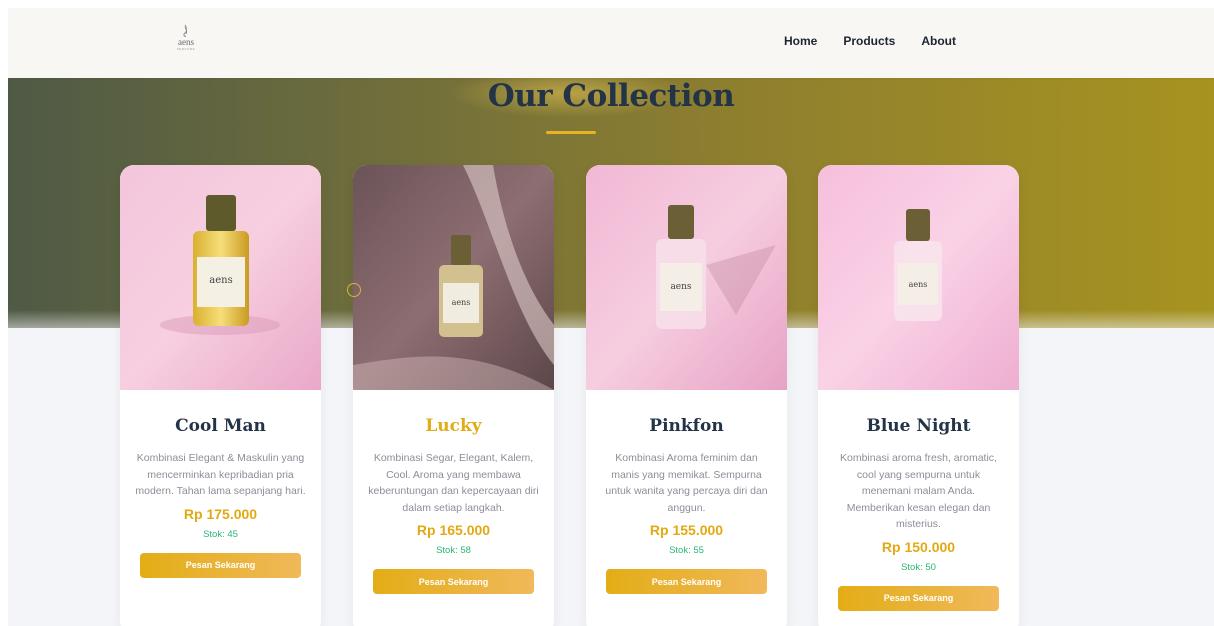 The image size is (1214, 626). I want to click on nav-about: About, so click(938, 41).